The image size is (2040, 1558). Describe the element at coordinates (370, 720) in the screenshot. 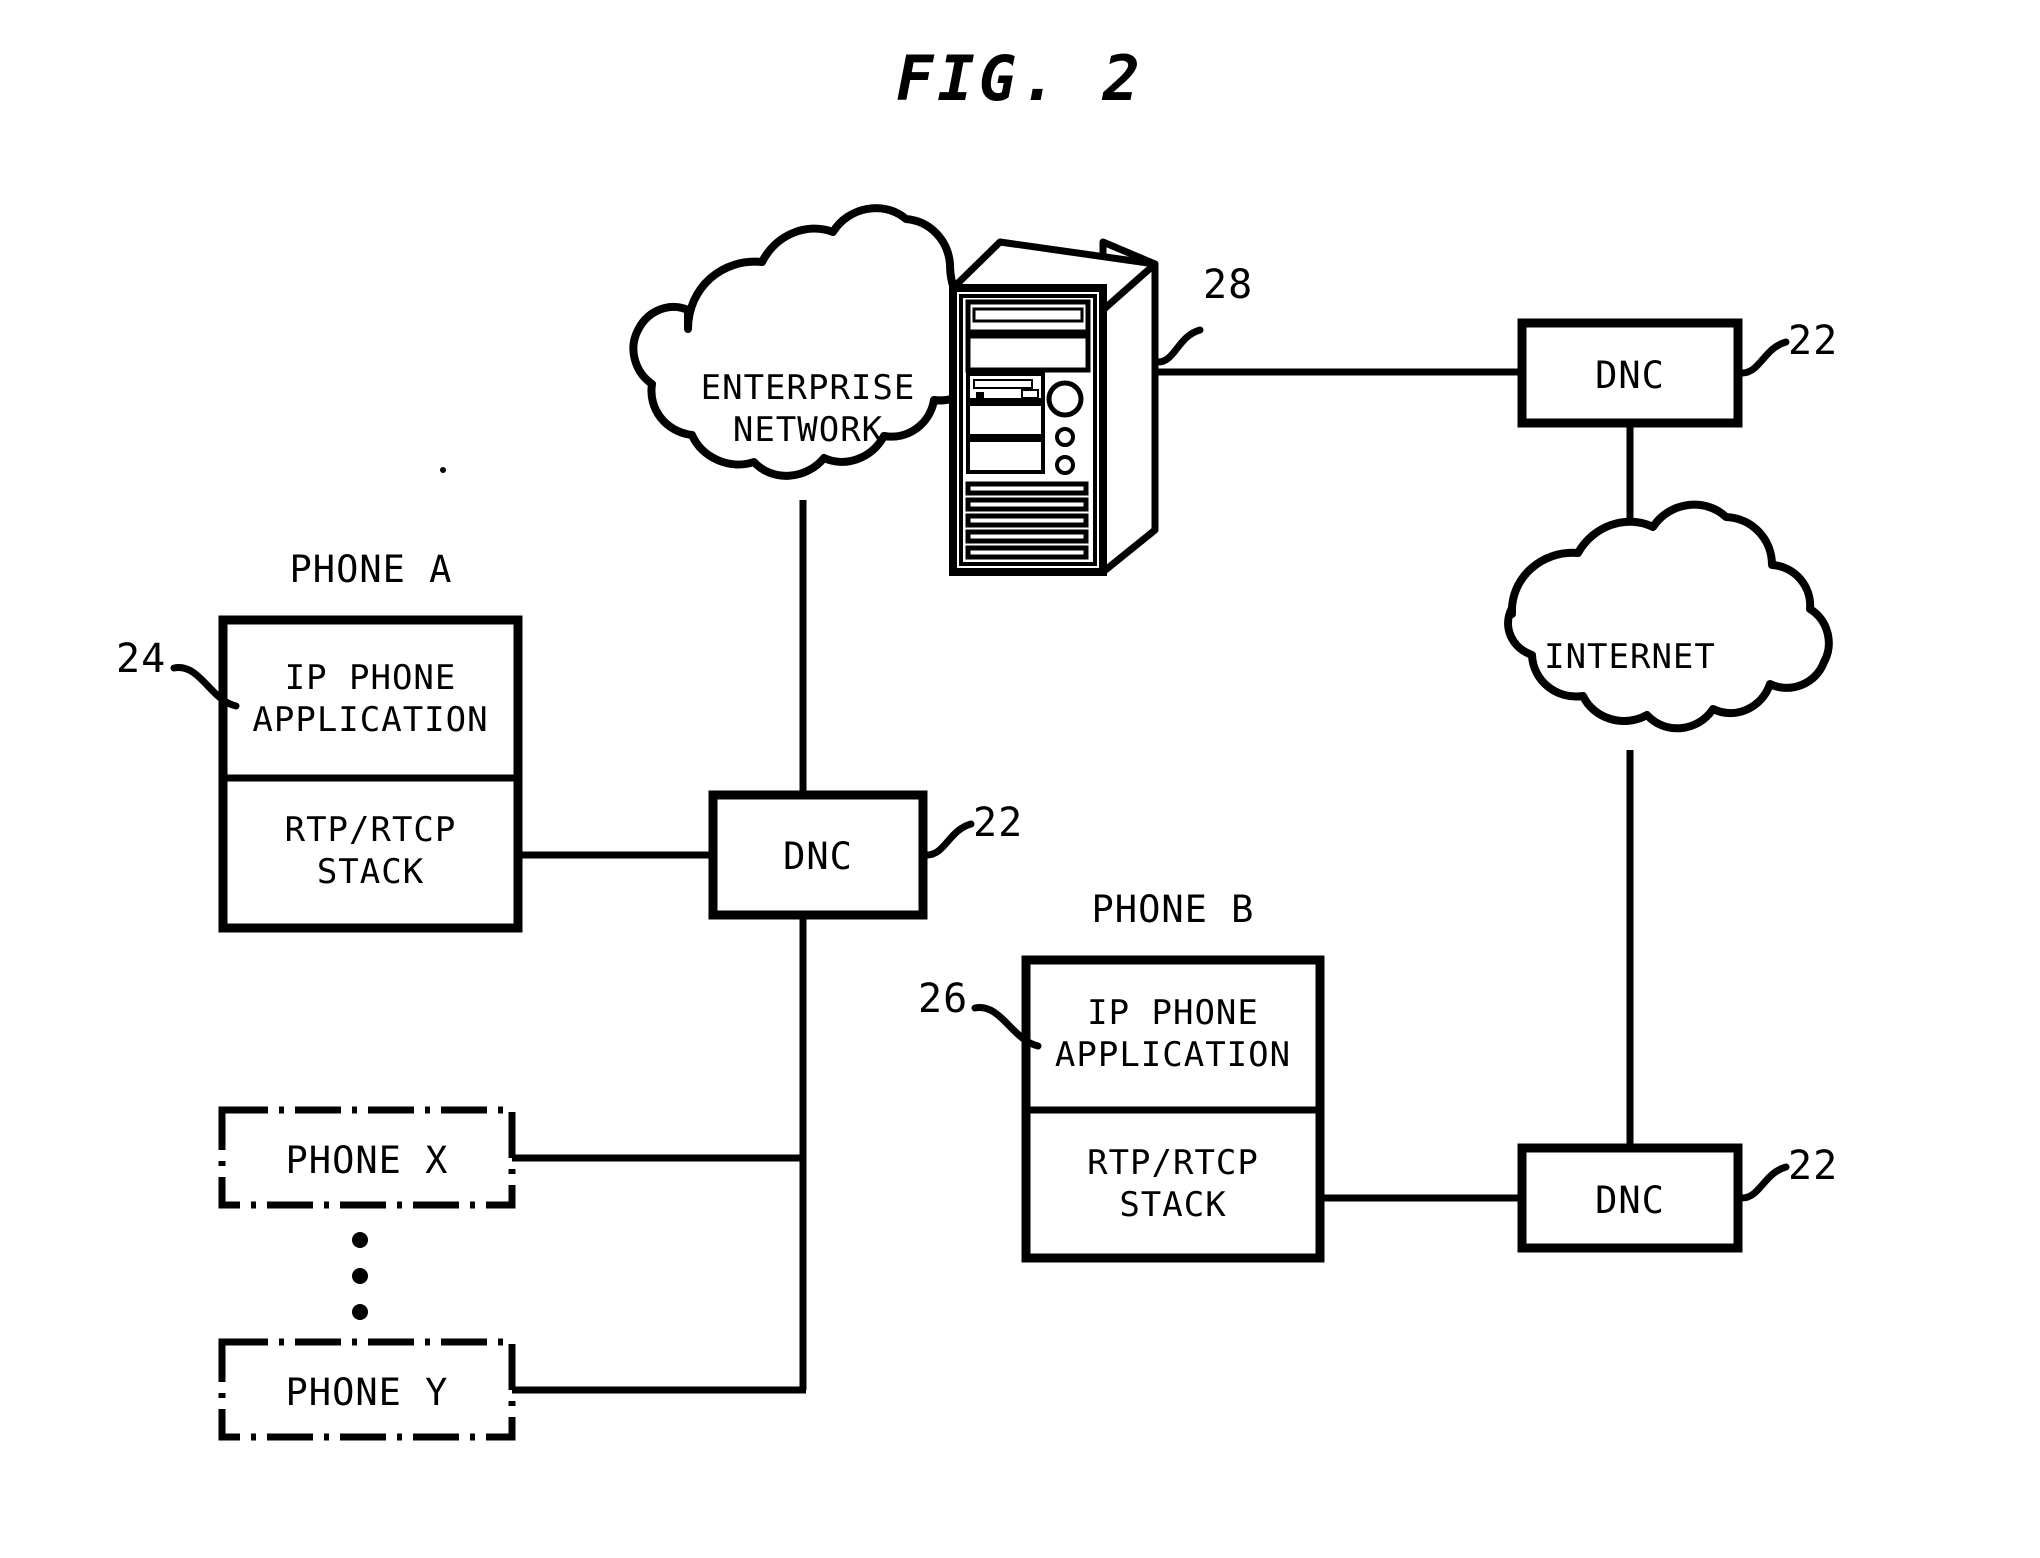

I see `phone-a-app-line2: APPLICATION` at that location.